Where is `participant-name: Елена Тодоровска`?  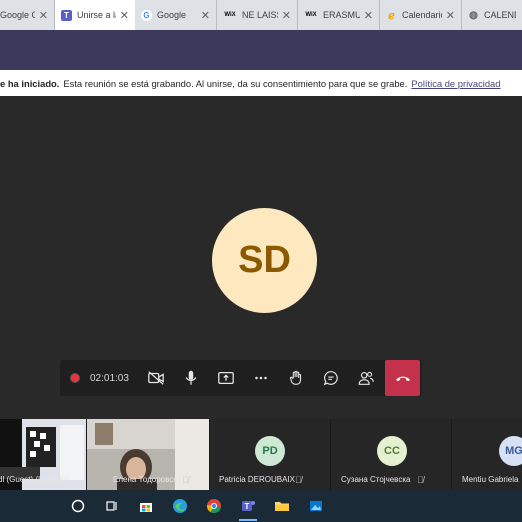
participant-name: Елена Тодоровска is located at coordinates (147, 479).